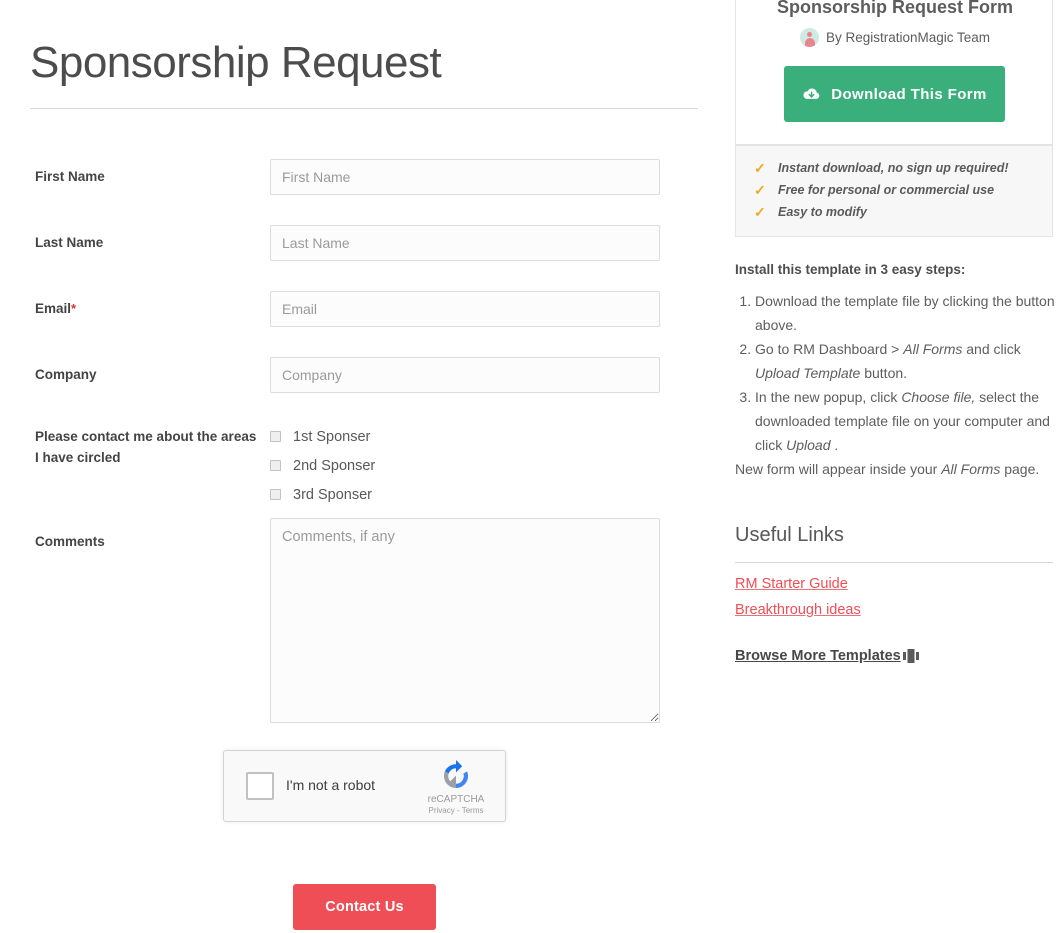 The image size is (1061, 933). What do you see at coordinates (147, 308) in the screenshot?
I see `label-email: Email*` at bounding box center [147, 308].